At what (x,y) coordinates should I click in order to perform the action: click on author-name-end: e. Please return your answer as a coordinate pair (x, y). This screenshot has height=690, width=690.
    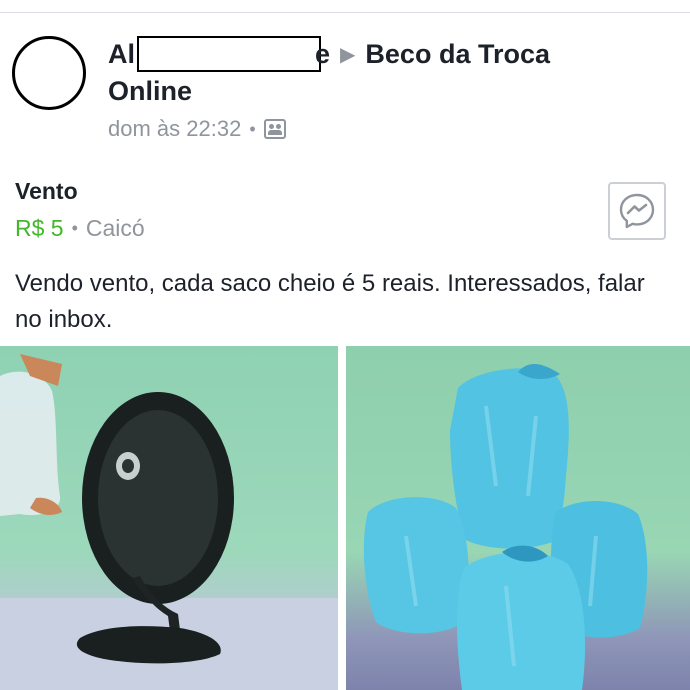
    Looking at the image, I should click on (322, 54).